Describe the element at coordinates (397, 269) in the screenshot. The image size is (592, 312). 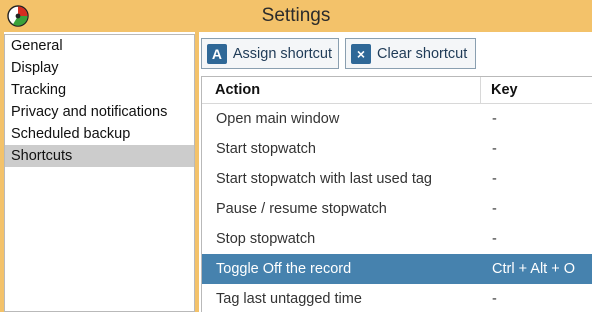
I see `table-row-selected: Toggle Off the record Ctrl + Alt + O` at that location.